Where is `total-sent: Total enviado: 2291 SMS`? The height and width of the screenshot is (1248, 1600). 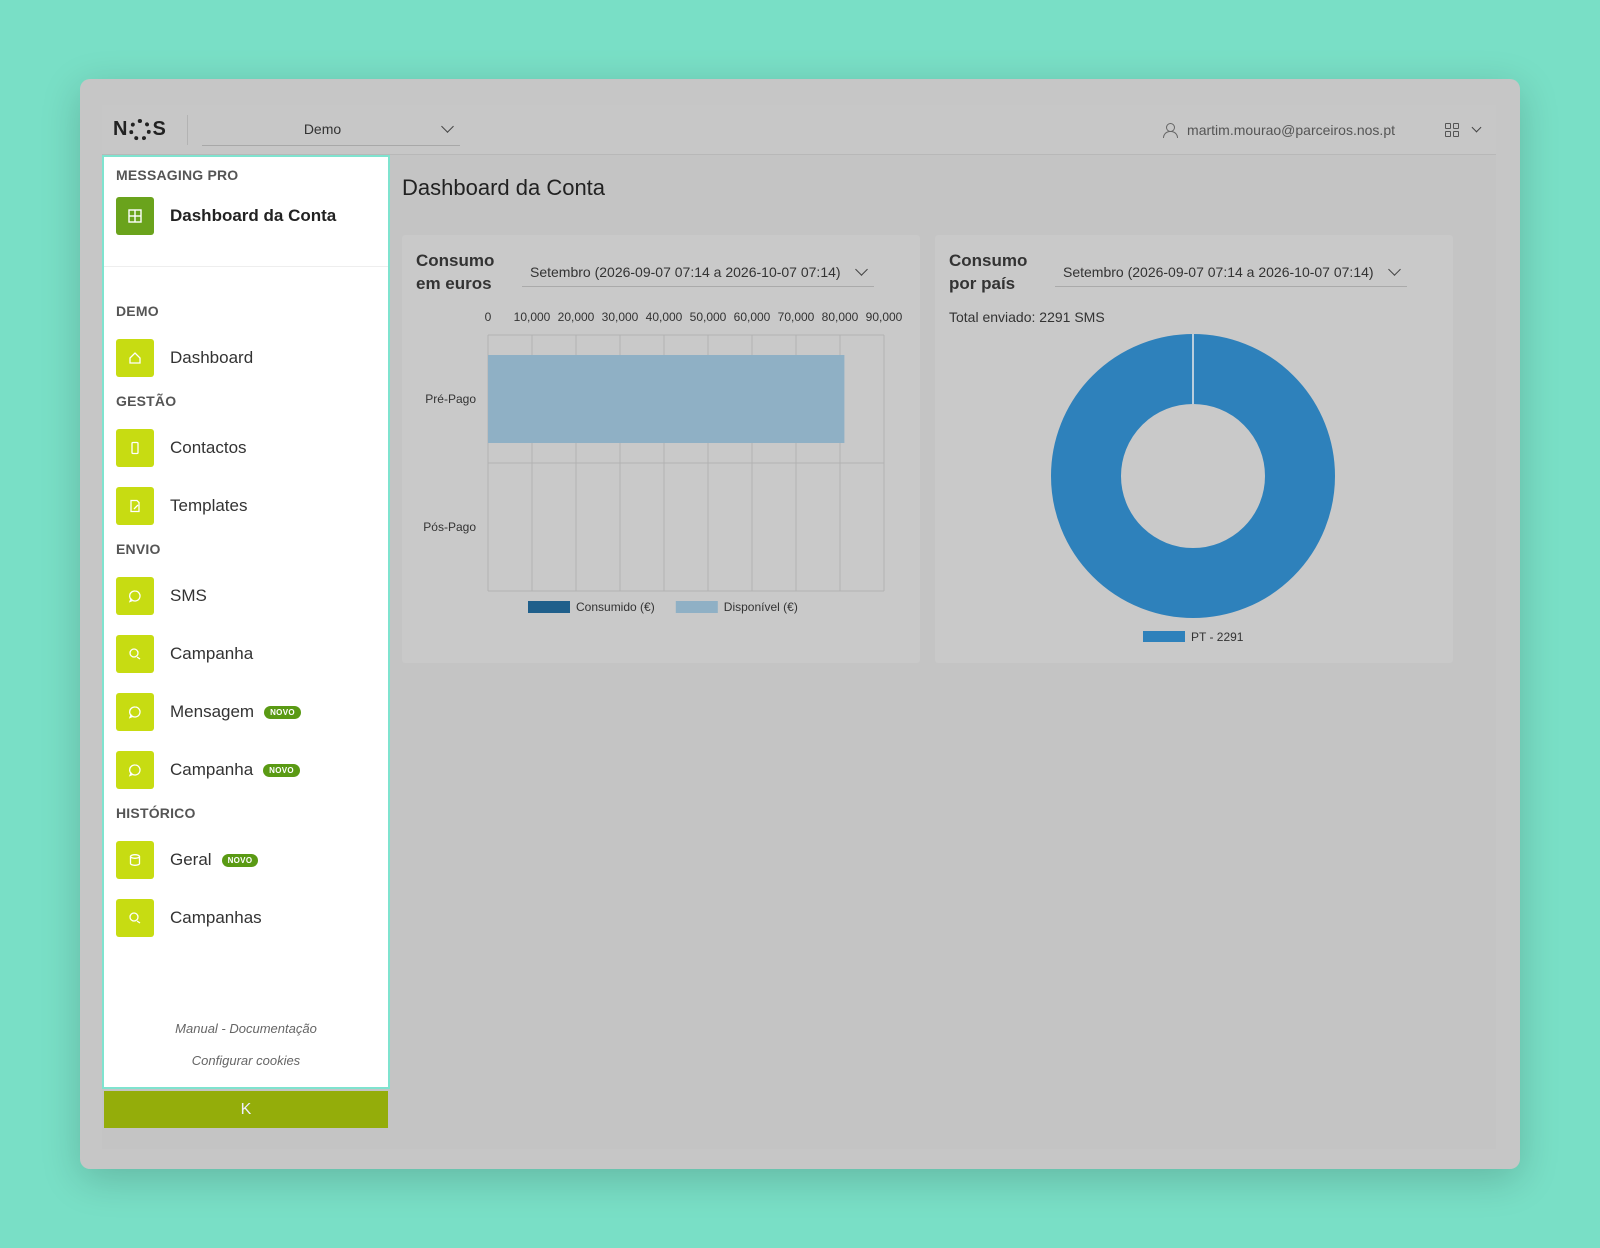 total-sent: Total enviado: 2291 SMS is located at coordinates (1027, 317).